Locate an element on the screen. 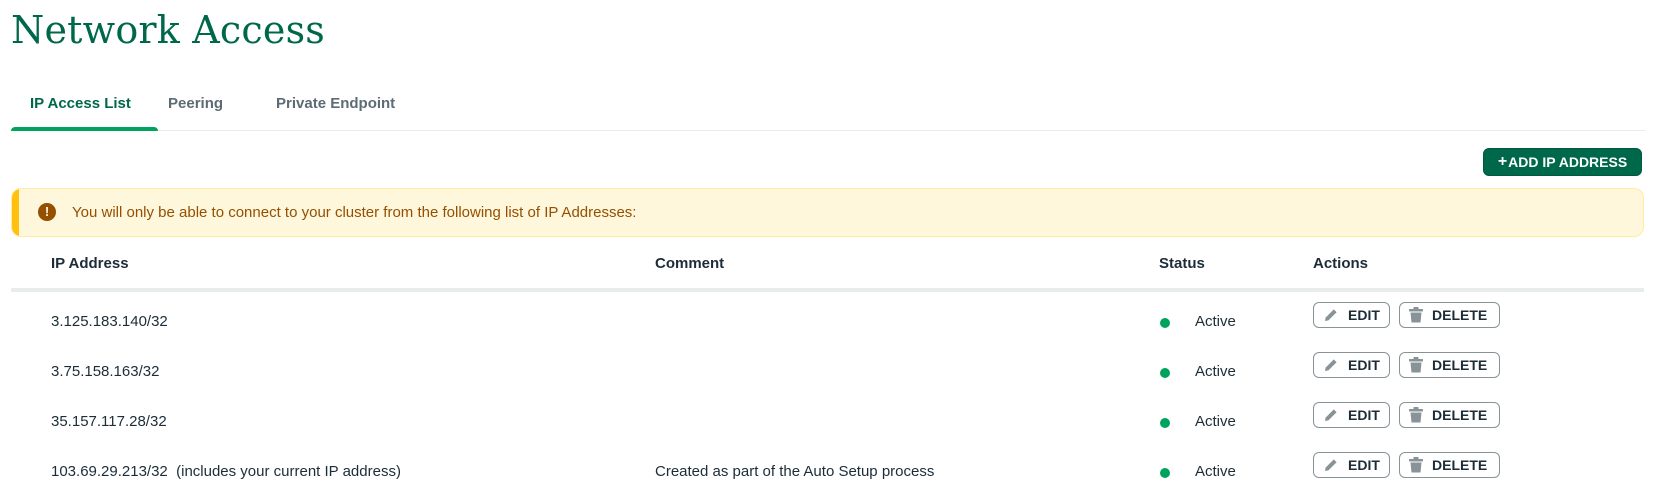 Image resolution: width=1656 pixels, height=502 pixels. warning-banner-accent is located at coordinates (15, 212).